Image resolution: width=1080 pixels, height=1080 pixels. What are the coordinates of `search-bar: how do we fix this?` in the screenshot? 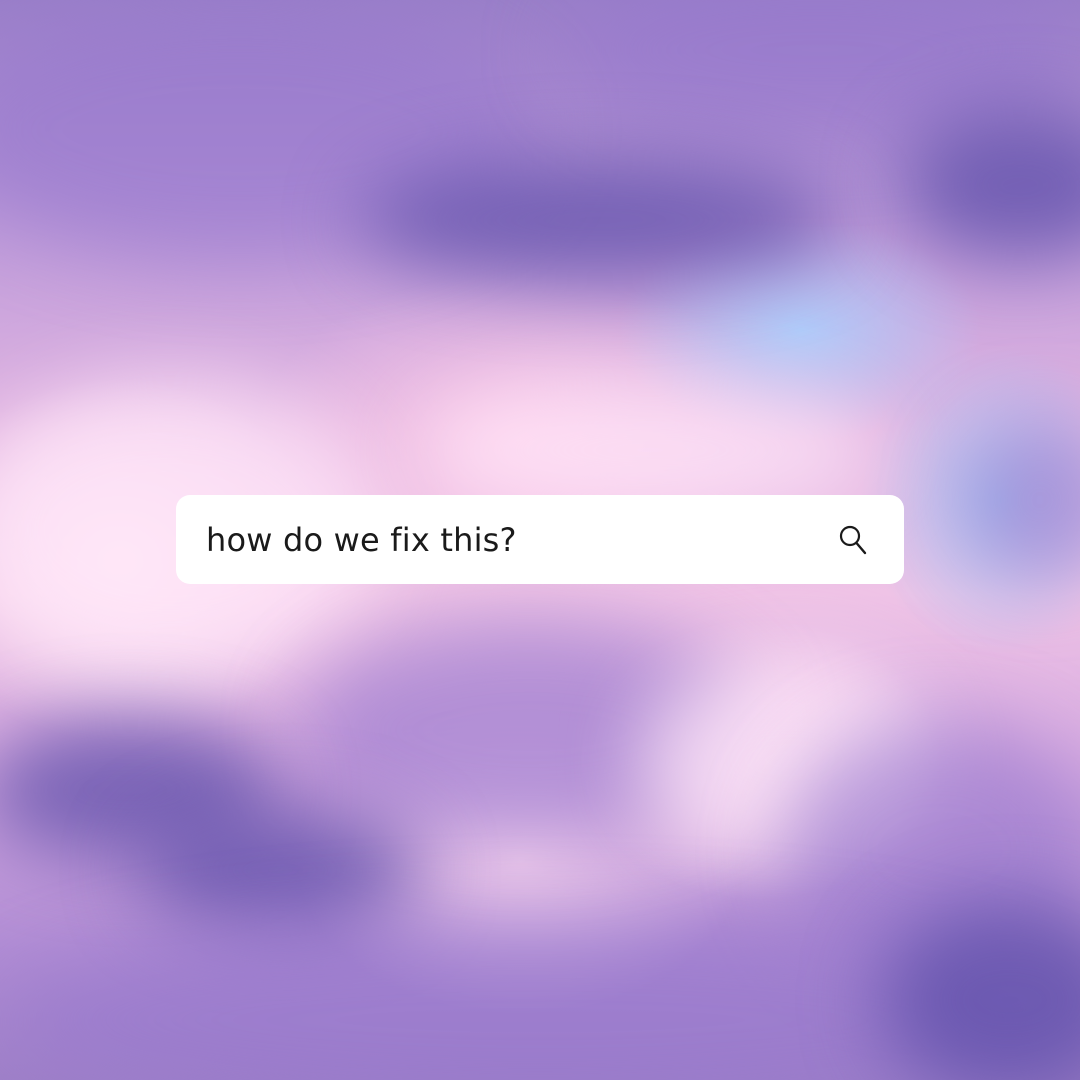 It's located at (540, 539).